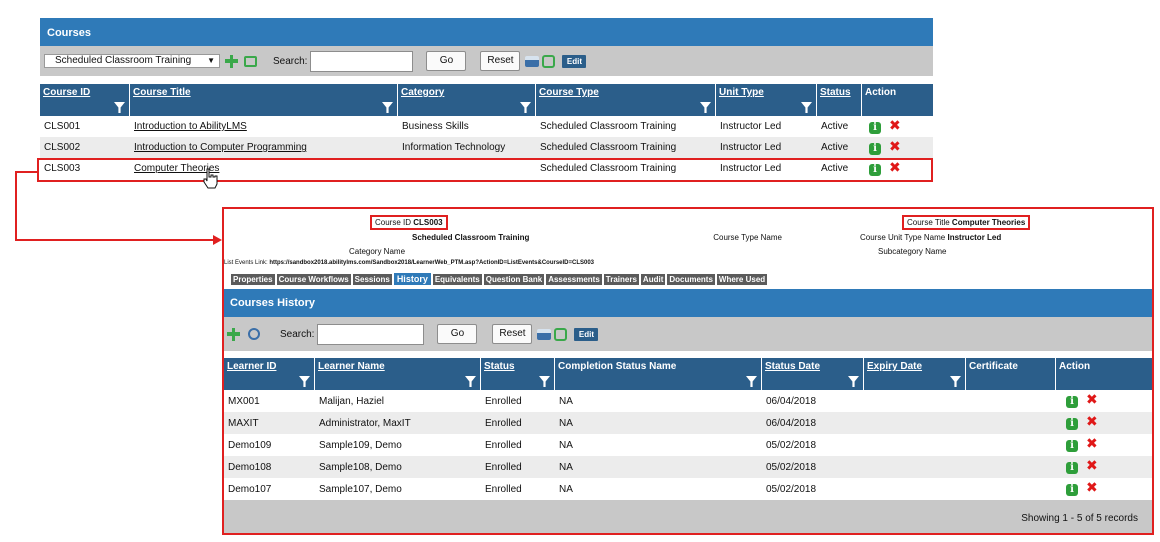  Describe the element at coordinates (457, 334) in the screenshot. I see `history-go-button: Go` at that location.